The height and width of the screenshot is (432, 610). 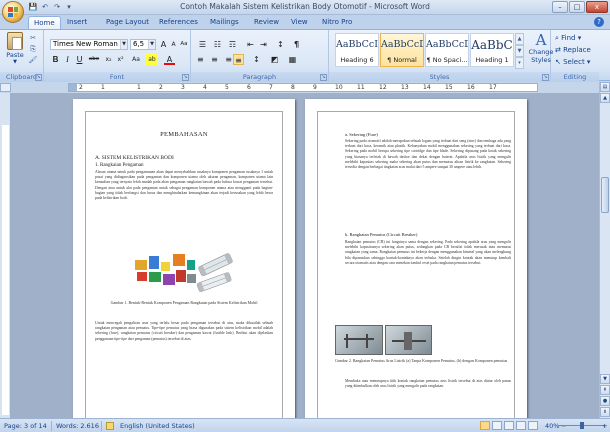 I want to click on bold-button: B, so click(x=55, y=59).